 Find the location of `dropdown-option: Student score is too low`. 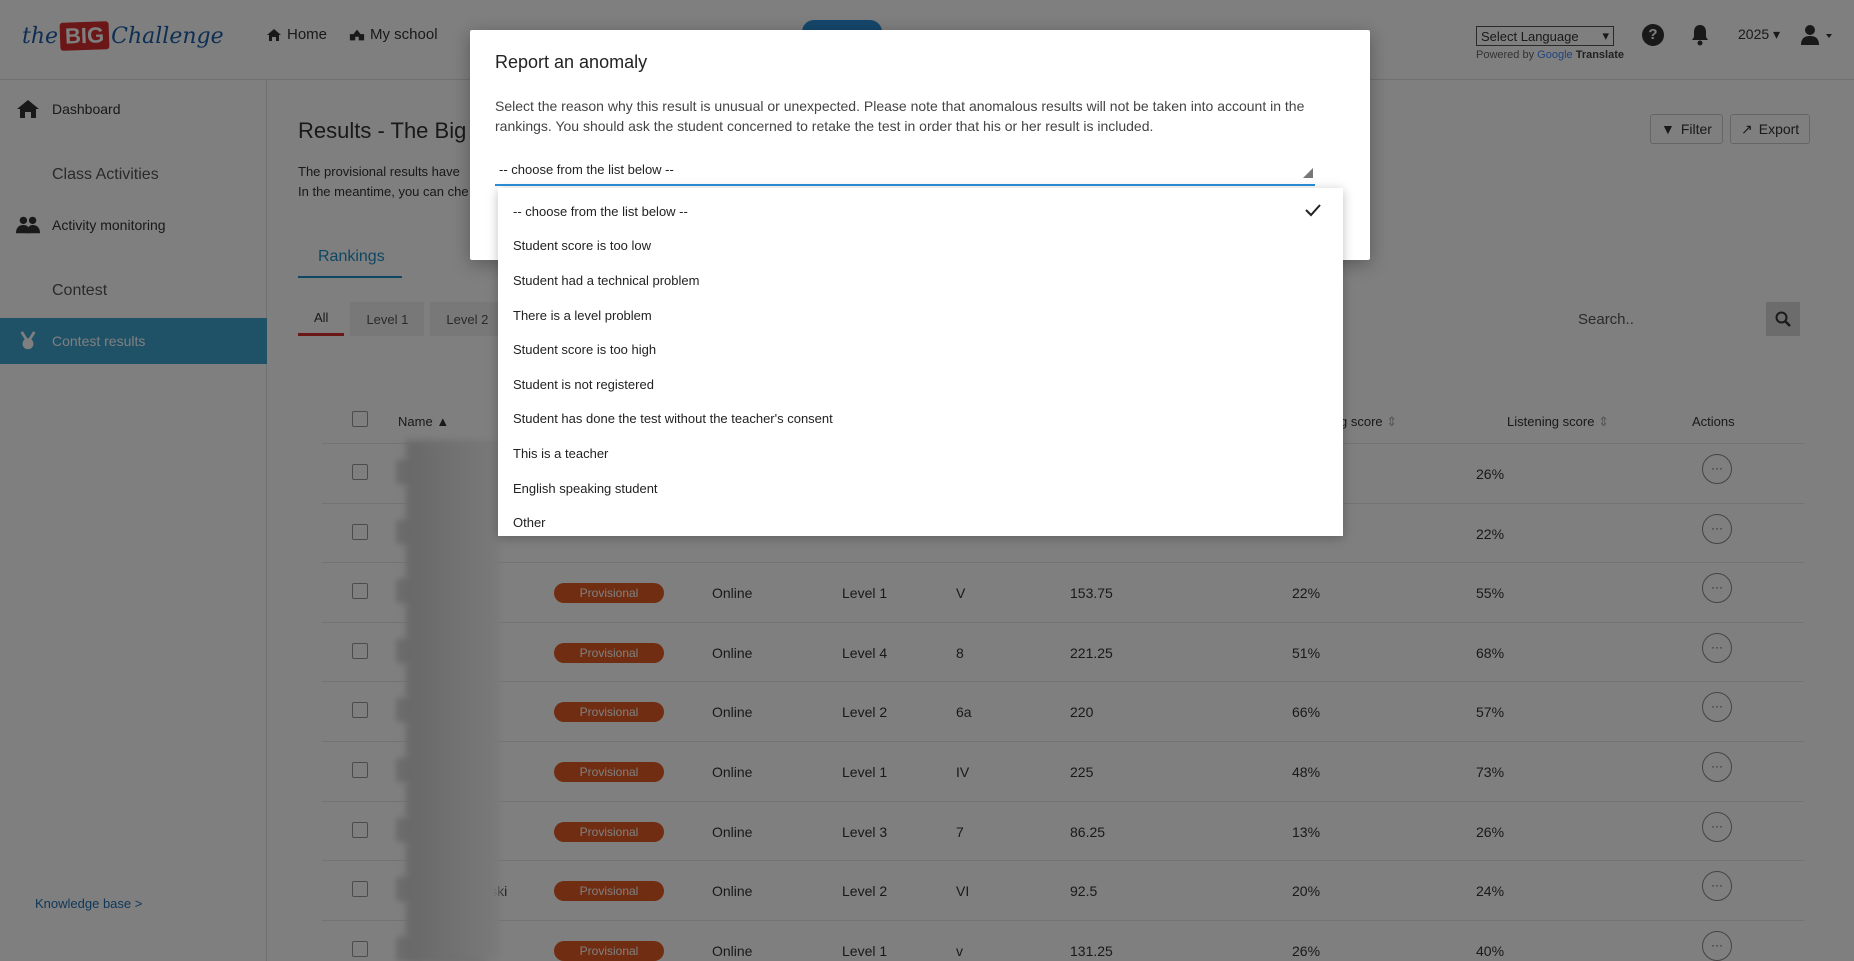

dropdown-option: Student score is too low is located at coordinates (920, 246).